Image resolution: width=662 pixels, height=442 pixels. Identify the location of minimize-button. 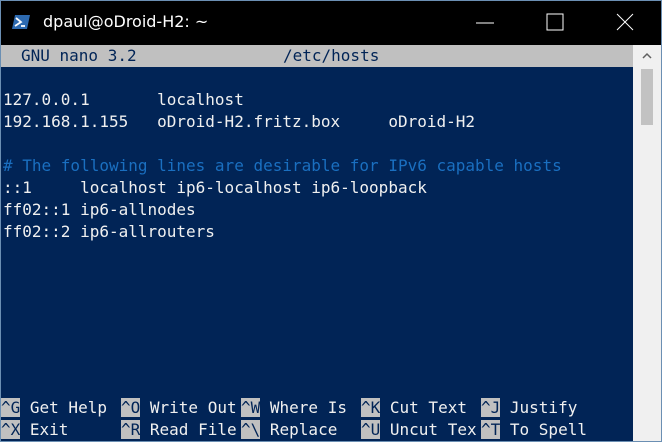
(486, 23).